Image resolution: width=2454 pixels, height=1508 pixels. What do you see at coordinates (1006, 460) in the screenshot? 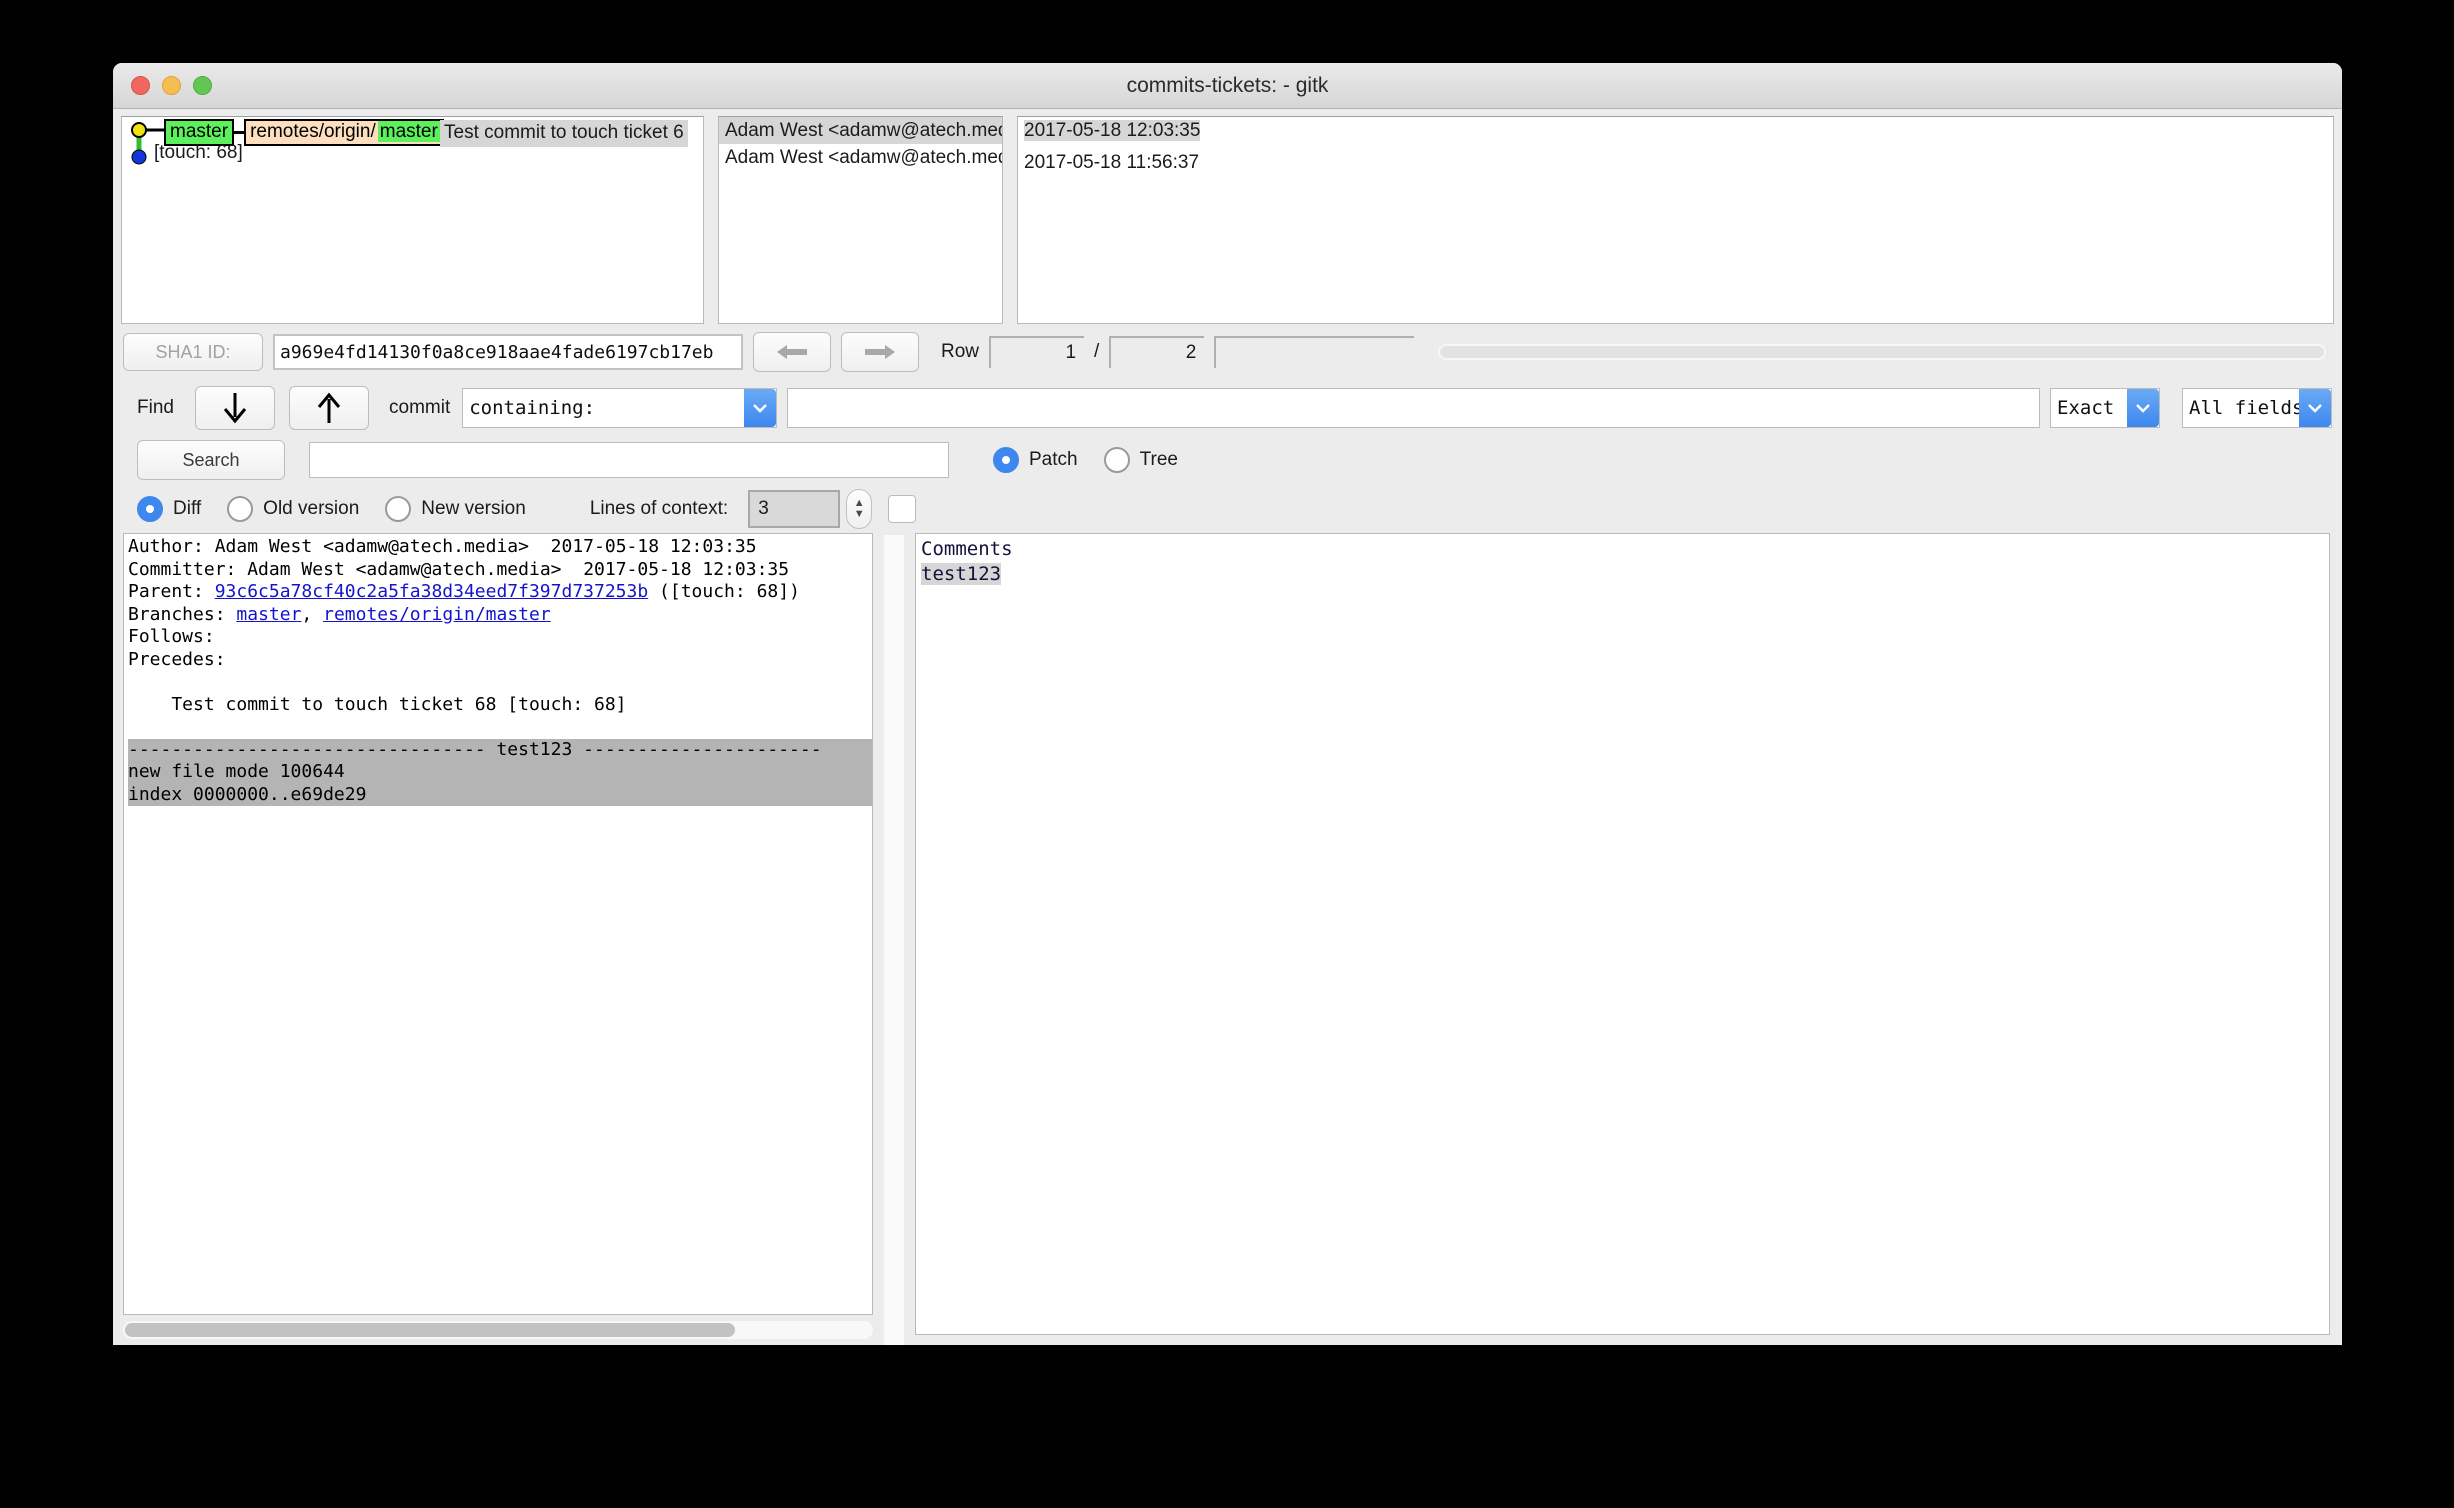
I see `radio-patch` at bounding box center [1006, 460].